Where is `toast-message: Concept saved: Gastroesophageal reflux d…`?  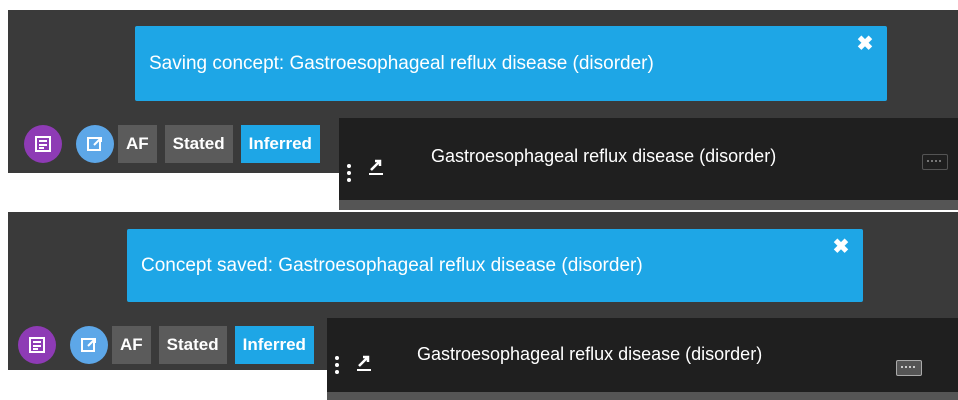 toast-message: Concept saved: Gastroesophageal reflux d… is located at coordinates (392, 265).